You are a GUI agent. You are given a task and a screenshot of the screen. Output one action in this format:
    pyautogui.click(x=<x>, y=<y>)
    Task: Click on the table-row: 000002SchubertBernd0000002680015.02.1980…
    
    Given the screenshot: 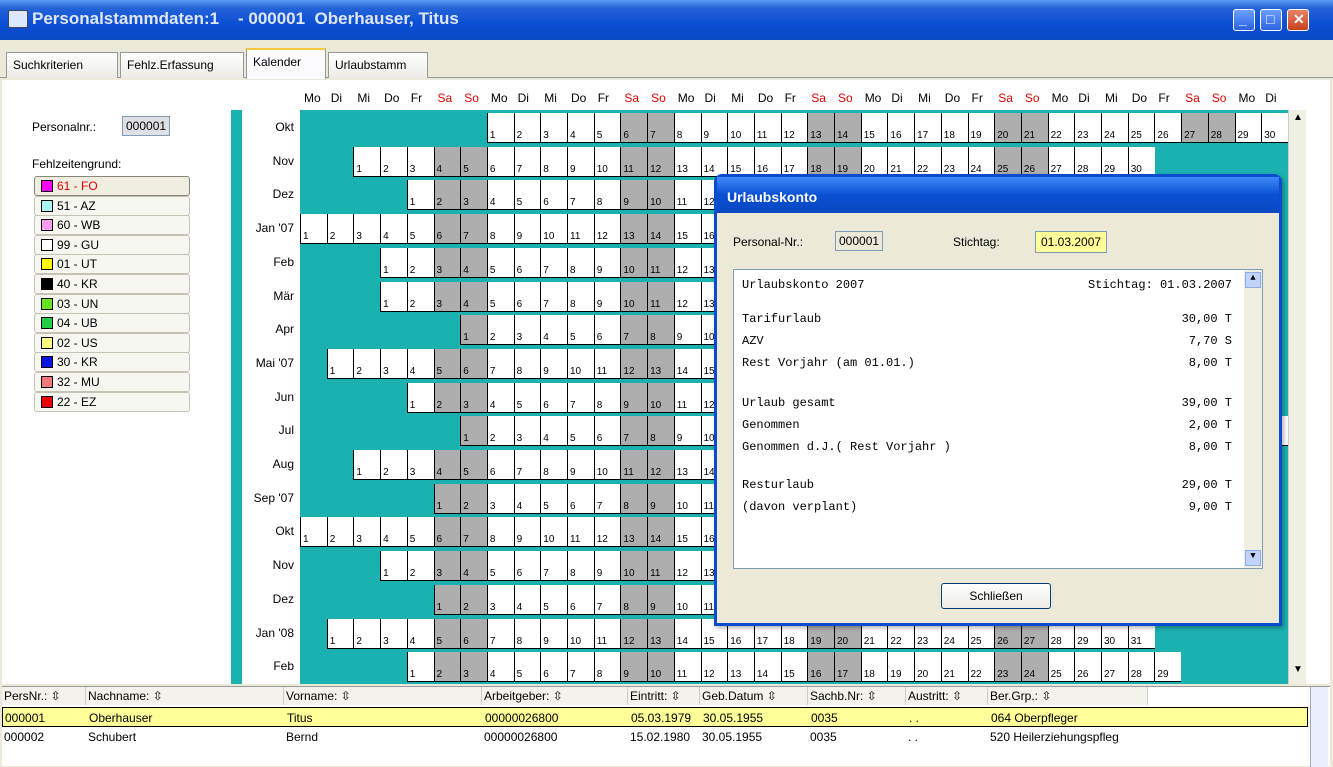 What is the action you would take?
    pyautogui.click(x=655, y=737)
    